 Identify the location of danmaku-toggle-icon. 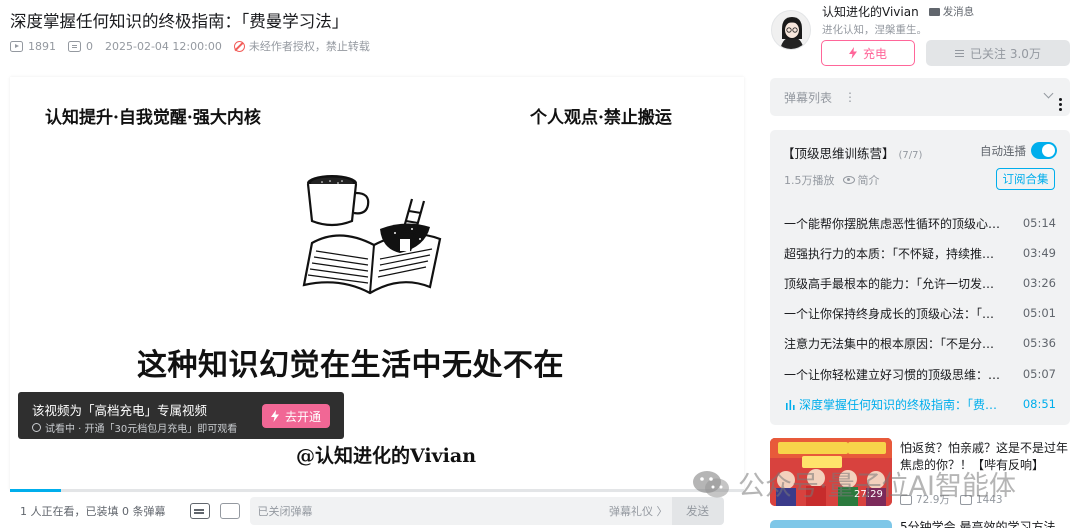
(199, 511).